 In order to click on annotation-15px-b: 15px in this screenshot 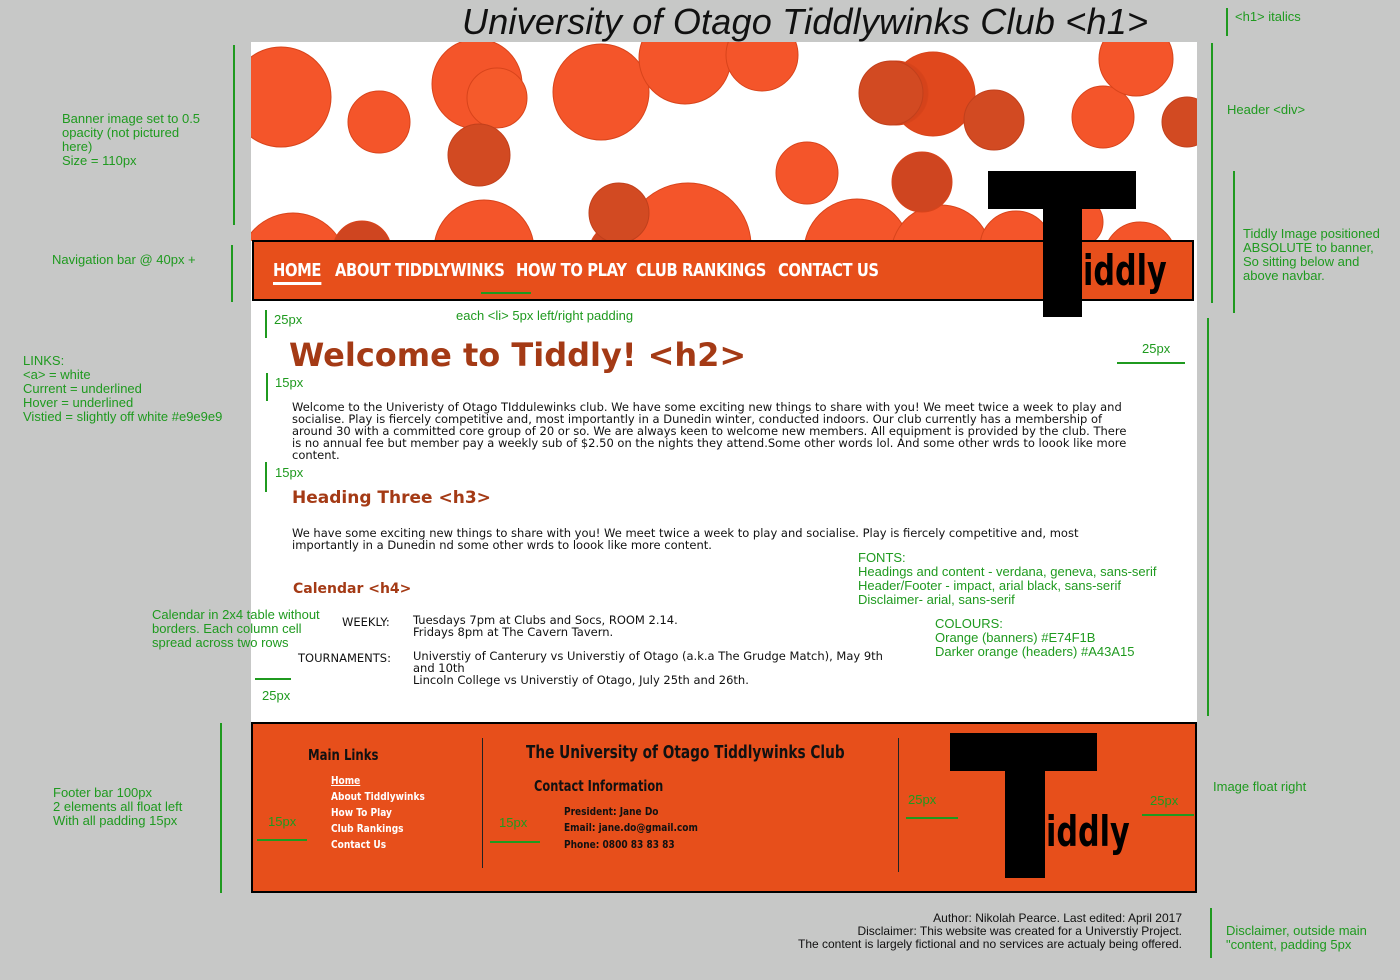, I will do `click(289, 472)`.